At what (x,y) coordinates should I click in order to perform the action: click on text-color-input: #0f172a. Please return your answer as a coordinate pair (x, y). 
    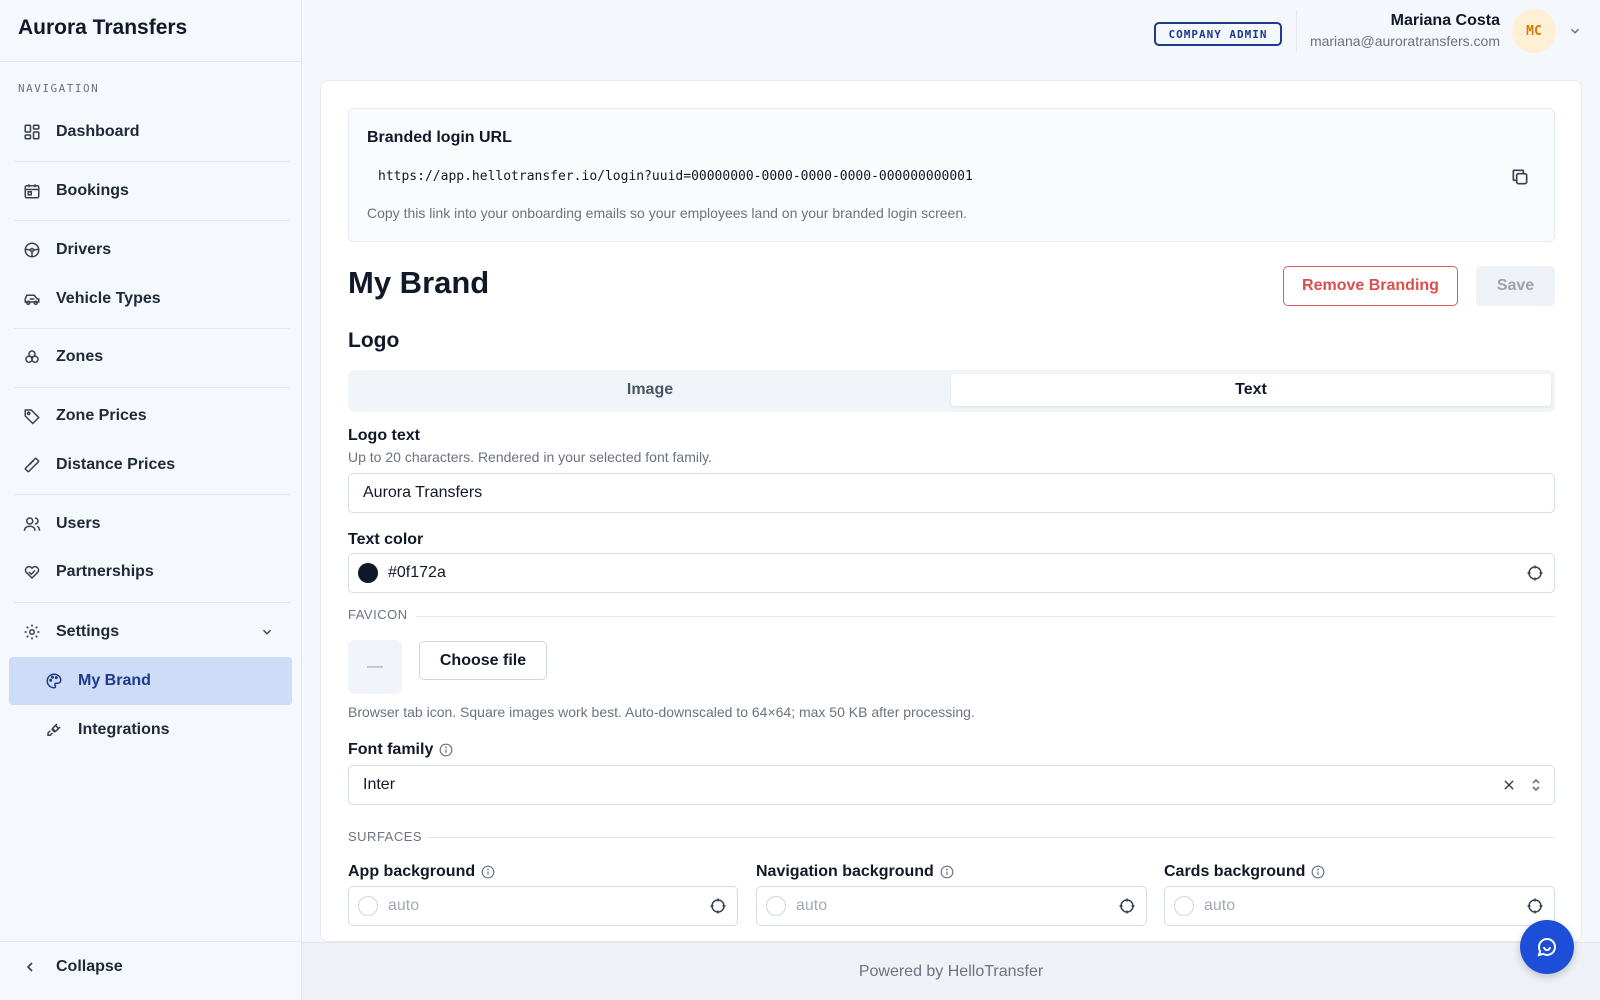
    Looking at the image, I should click on (951, 573).